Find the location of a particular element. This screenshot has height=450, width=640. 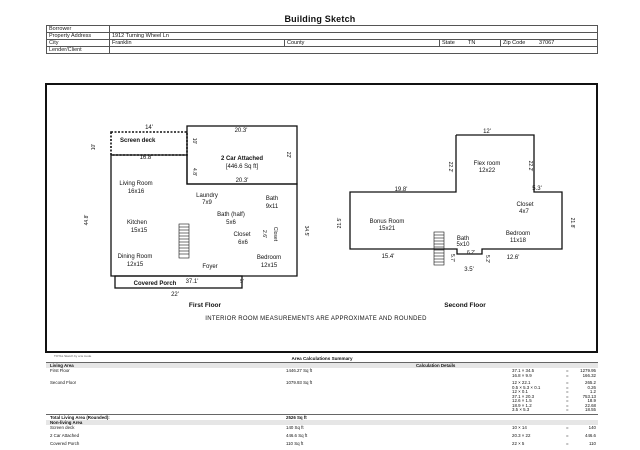

non-living-area: 446.6 Sq ft is located at coordinates (297, 435).